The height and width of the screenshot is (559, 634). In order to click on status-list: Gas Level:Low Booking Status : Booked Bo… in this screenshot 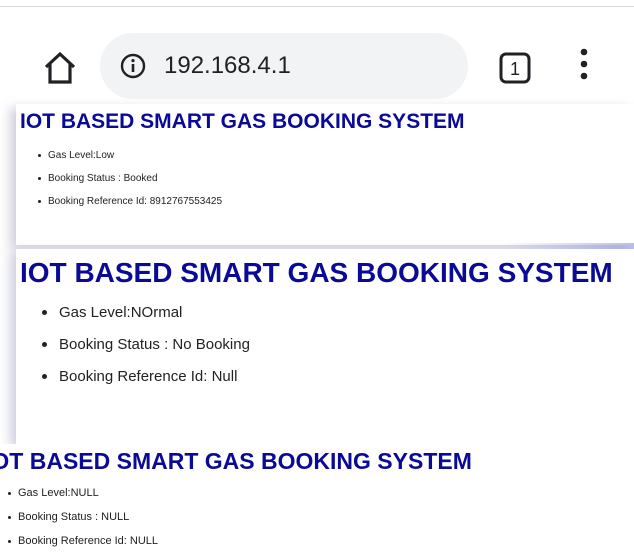, I will do `click(130, 184)`.